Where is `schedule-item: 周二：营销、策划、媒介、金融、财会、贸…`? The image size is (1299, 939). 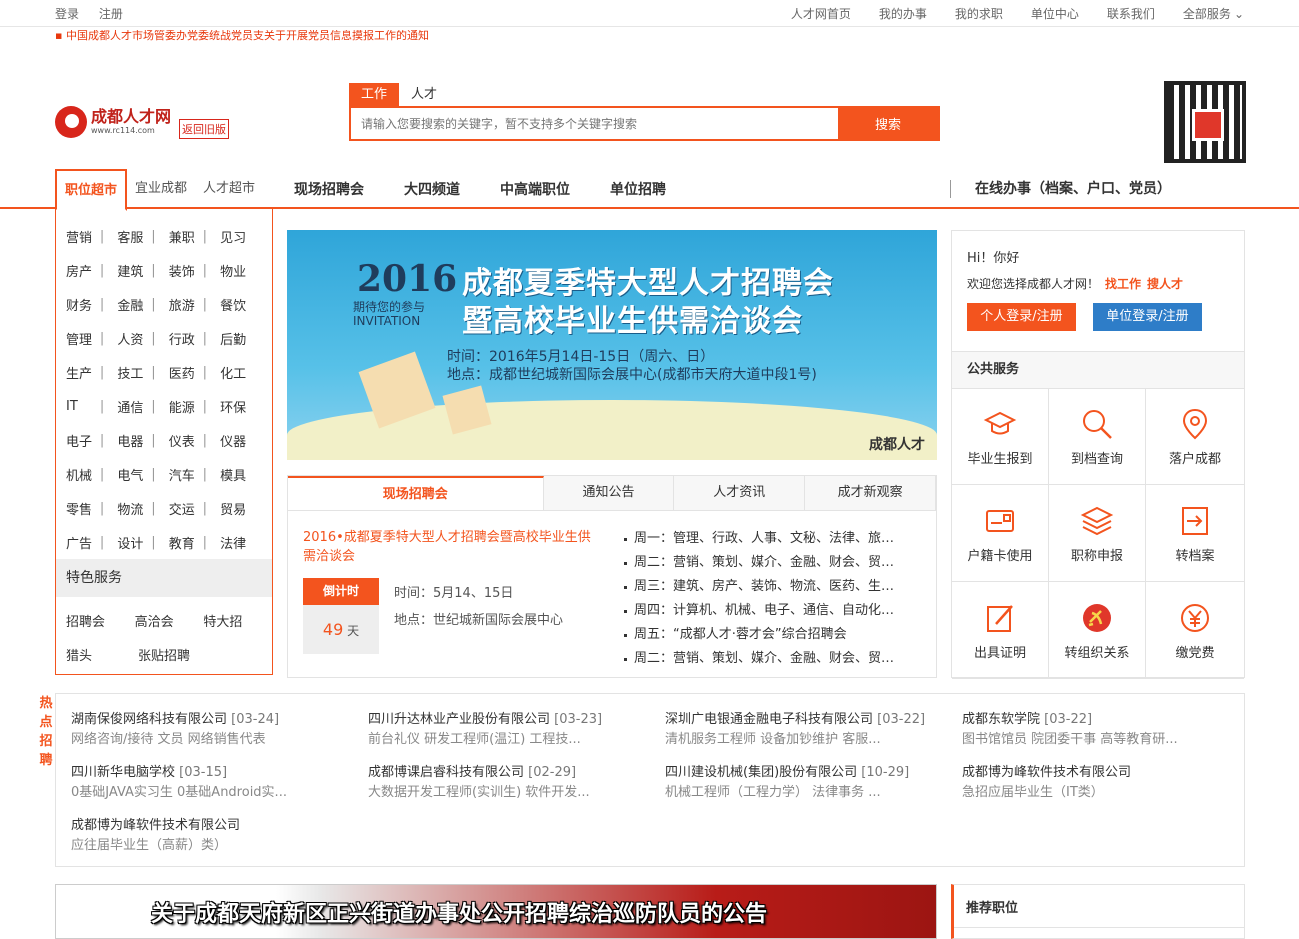 schedule-item: 周二：营销、策划、媒介、金融、财会、贸… is located at coordinates (774, 659).